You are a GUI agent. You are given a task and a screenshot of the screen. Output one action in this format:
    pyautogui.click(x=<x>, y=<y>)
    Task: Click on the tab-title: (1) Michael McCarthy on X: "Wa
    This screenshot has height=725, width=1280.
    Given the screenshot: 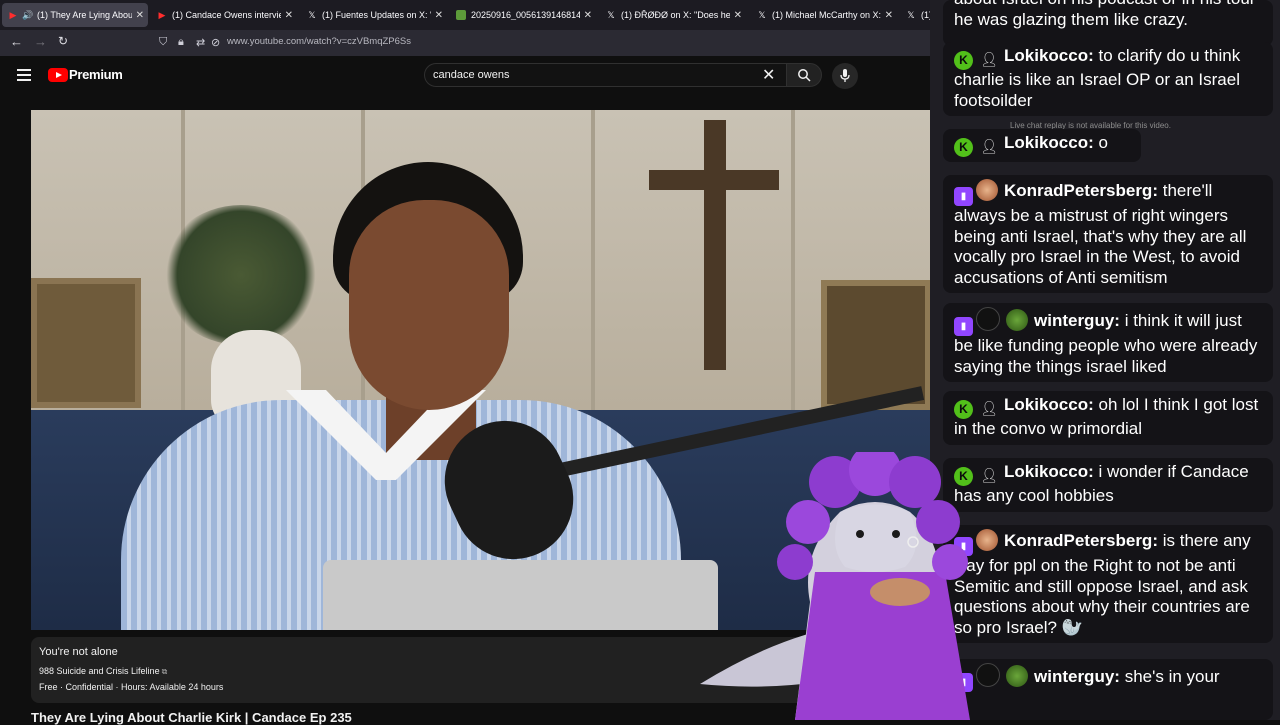 What is the action you would take?
    pyautogui.click(x=826, y=15)
    